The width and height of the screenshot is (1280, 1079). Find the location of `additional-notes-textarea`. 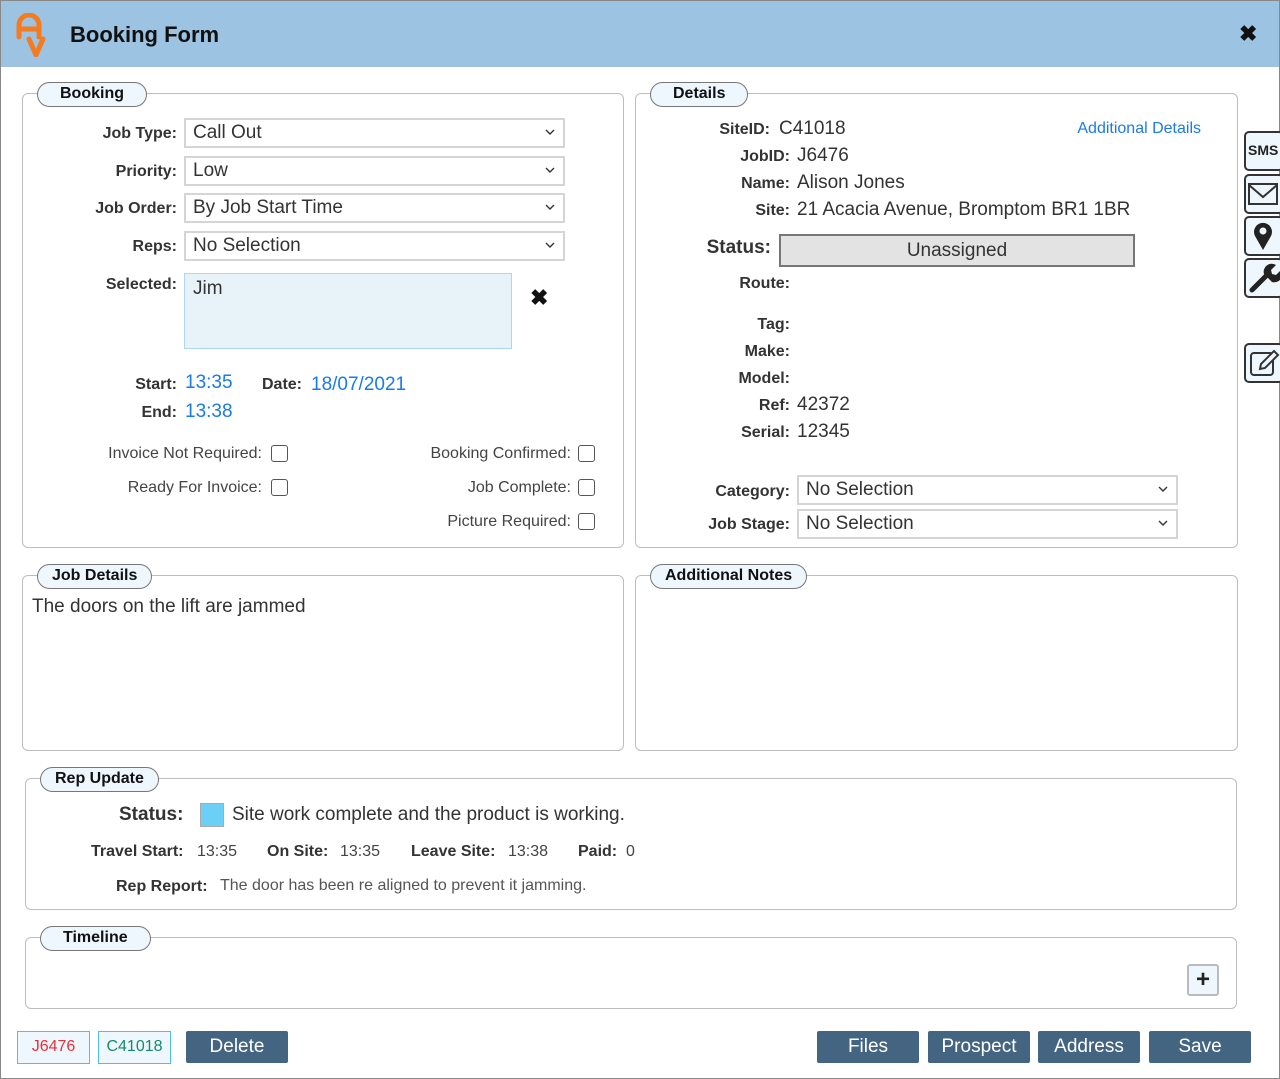

additional-notes-textarea is located at coordinates (935, 671).